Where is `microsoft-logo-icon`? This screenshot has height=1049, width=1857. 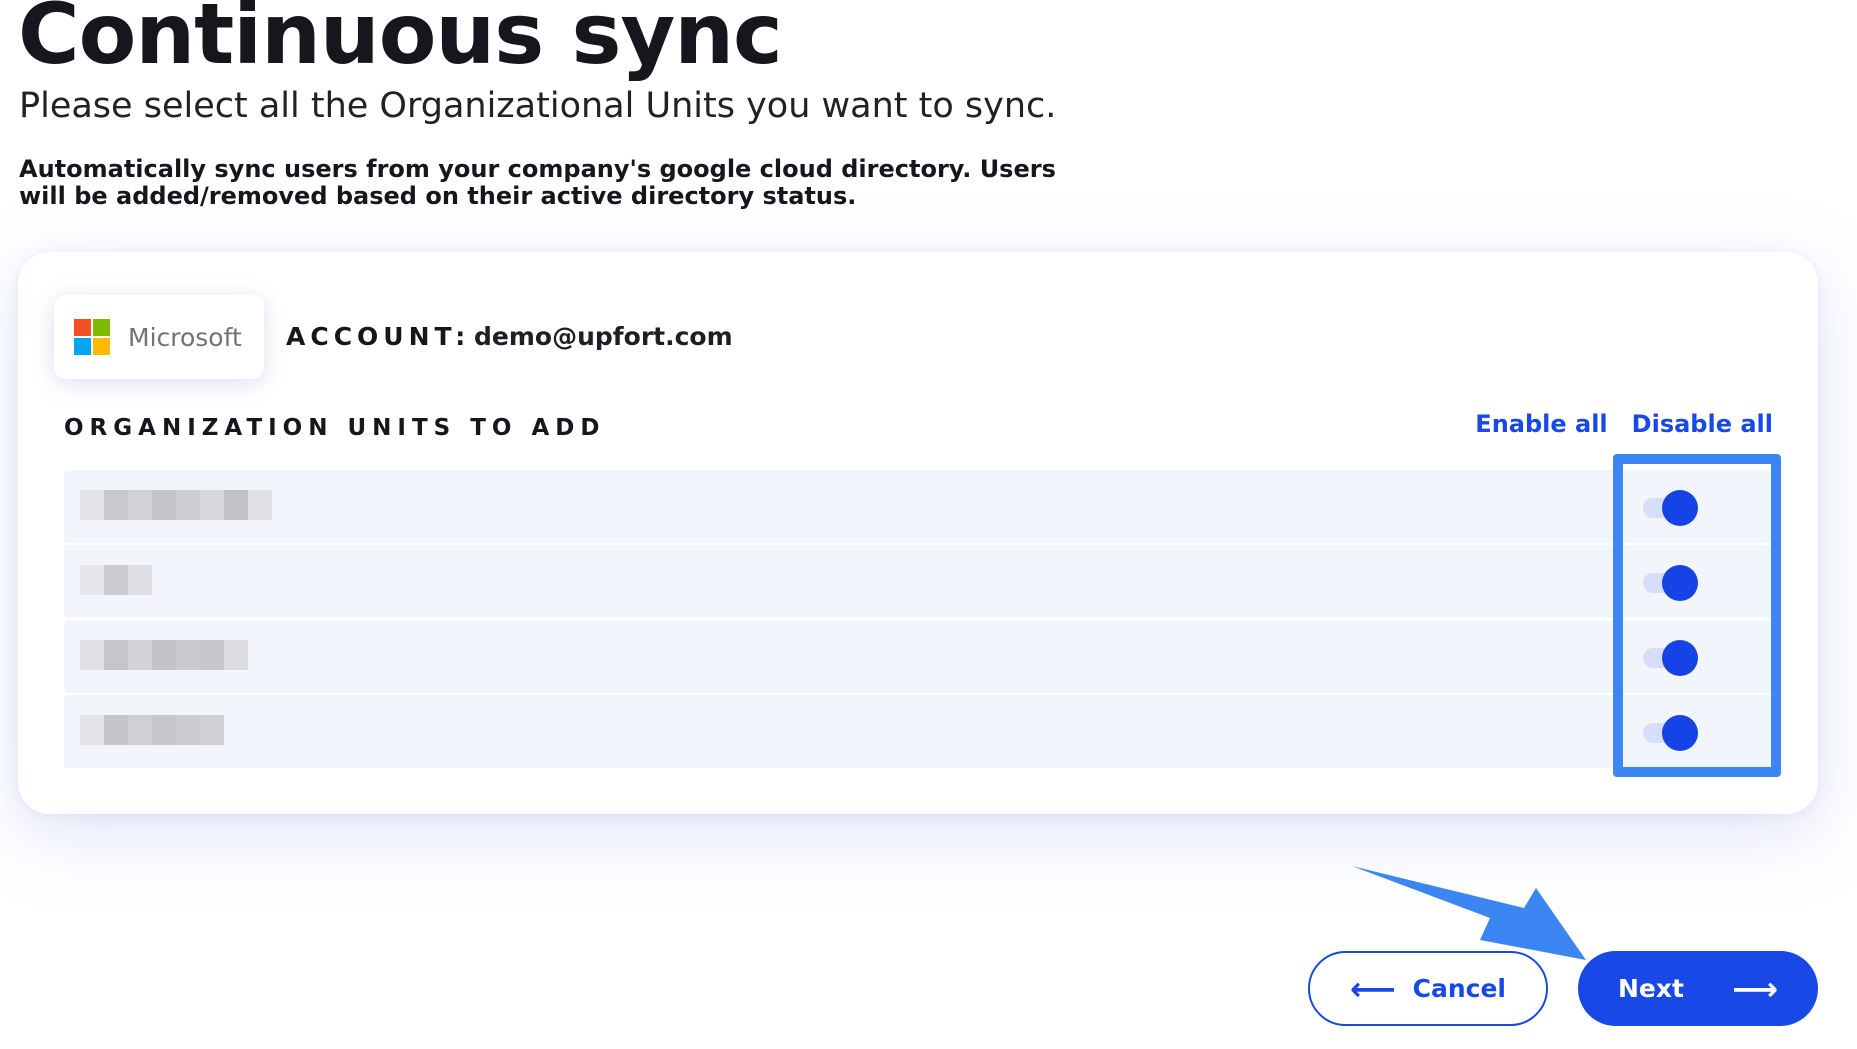 microsoft-logo-icon is located at coordinates (92, 337).